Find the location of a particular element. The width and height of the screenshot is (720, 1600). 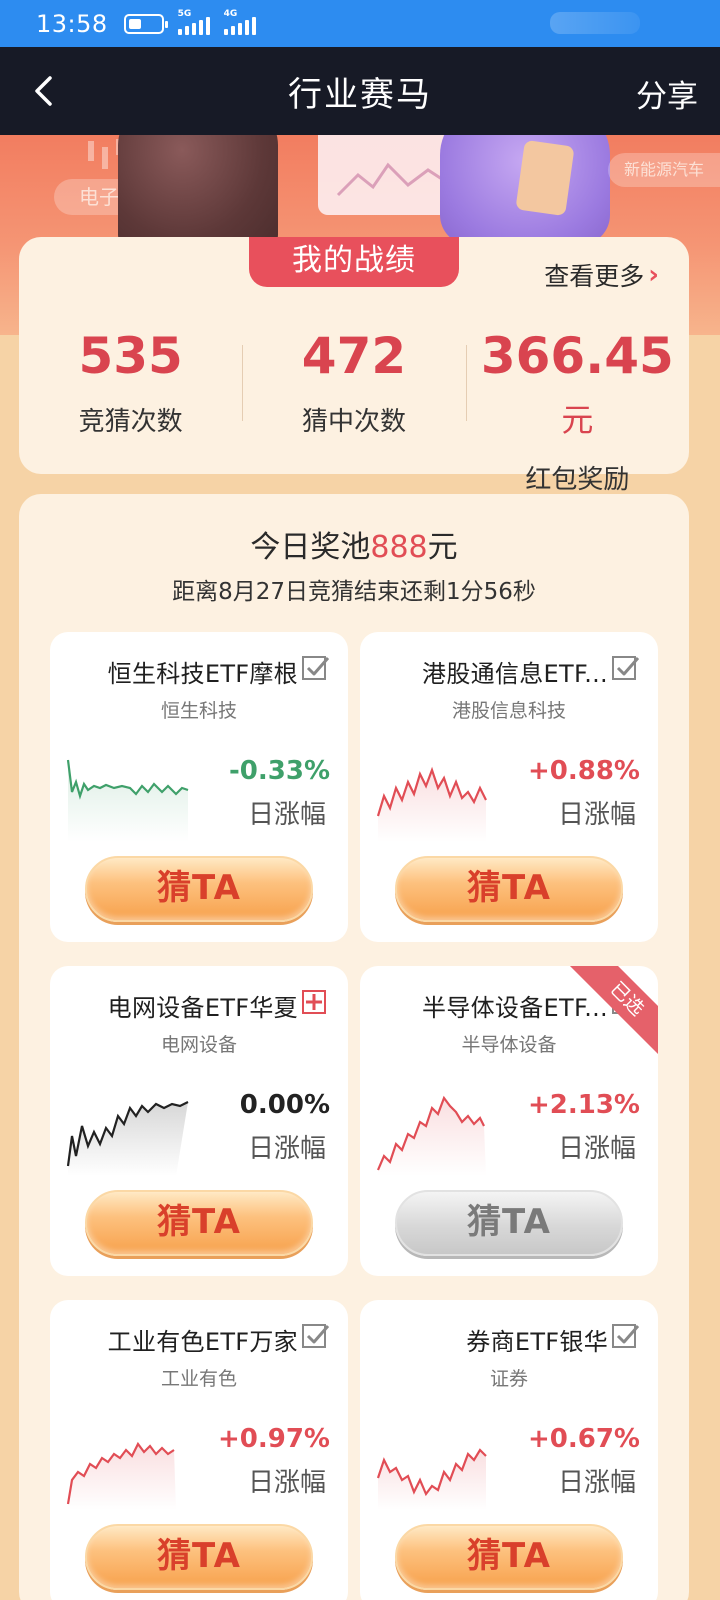

etf-daily-change: +0.67% is located at coordinates (584, 1439).